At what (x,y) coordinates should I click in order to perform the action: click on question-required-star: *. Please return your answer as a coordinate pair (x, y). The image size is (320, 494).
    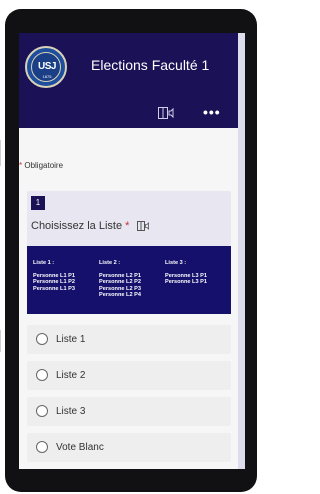
    Looking at the image, I should click on (127, 226).